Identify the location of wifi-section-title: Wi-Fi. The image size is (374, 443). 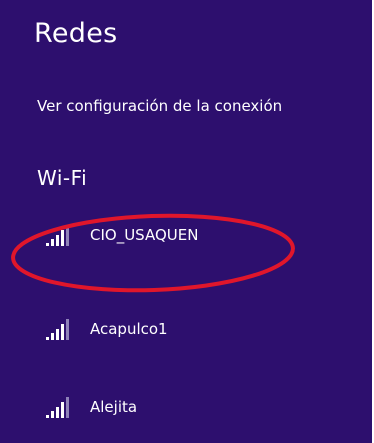
(62, 178).